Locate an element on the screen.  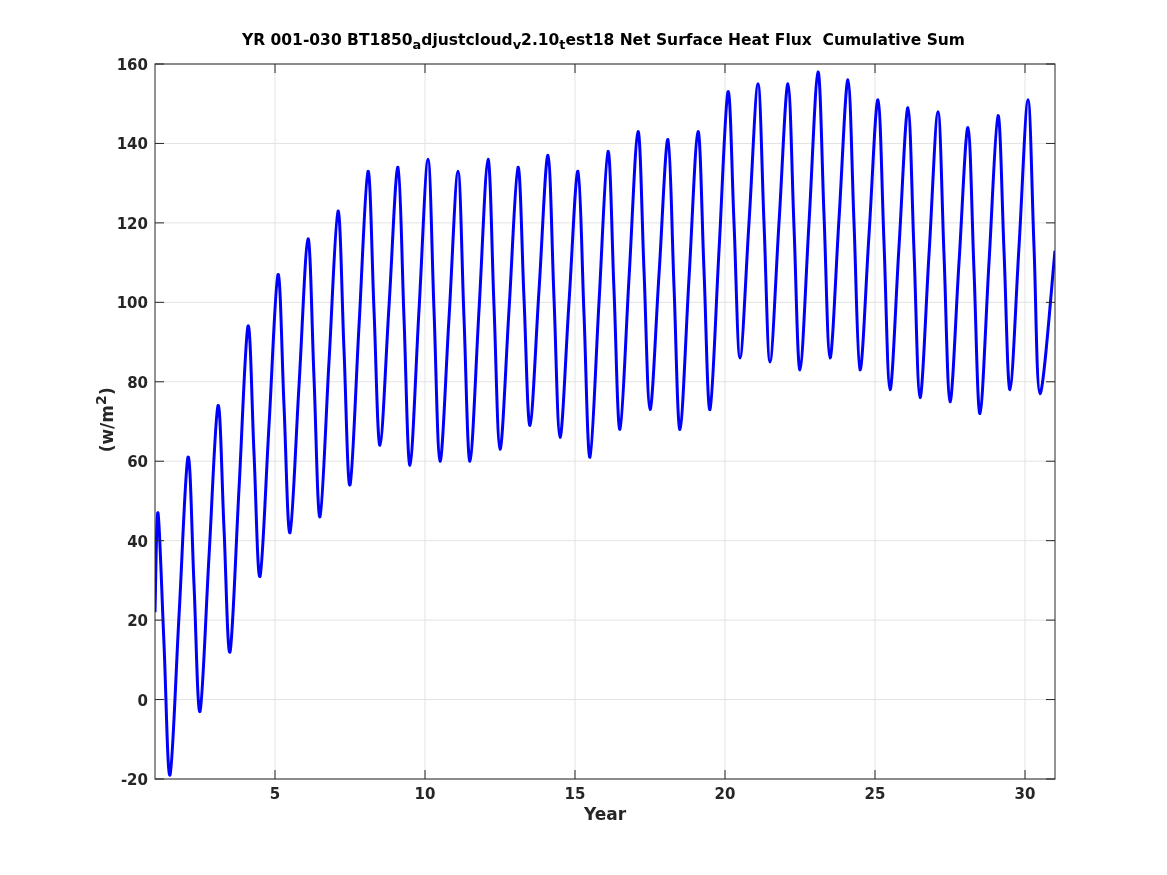
tick-label: 160 is located at coordinates (132, 65).